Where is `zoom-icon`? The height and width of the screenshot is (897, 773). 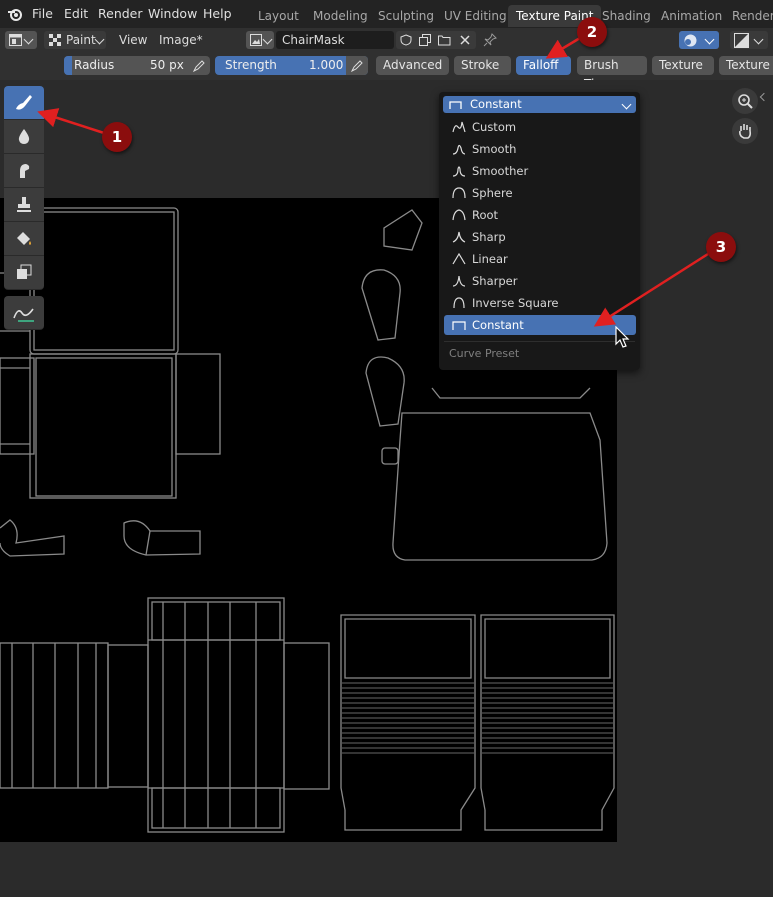
zoom-icon is located at coordinates (745, 101).